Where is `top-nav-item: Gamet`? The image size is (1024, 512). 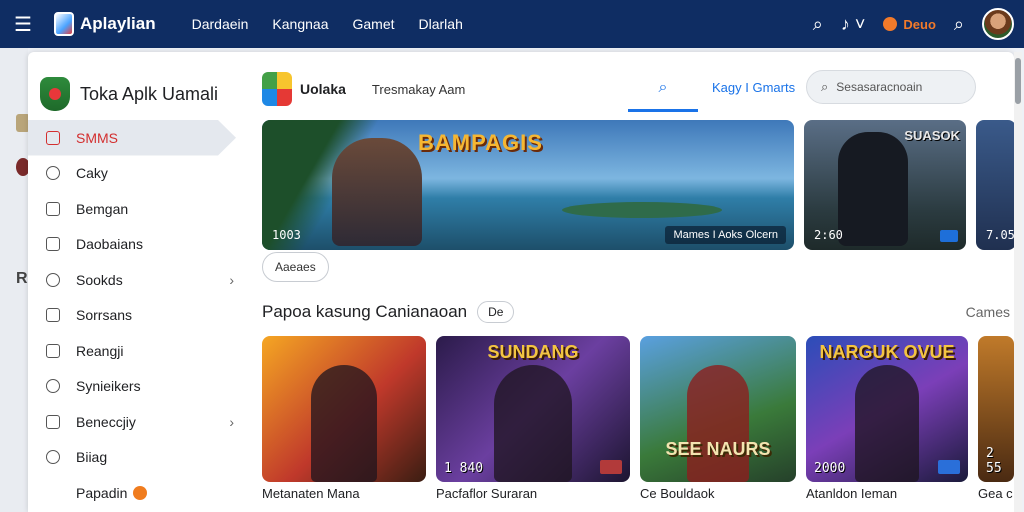
top-nav-item: Gamet is located at coordinates (373, 24).